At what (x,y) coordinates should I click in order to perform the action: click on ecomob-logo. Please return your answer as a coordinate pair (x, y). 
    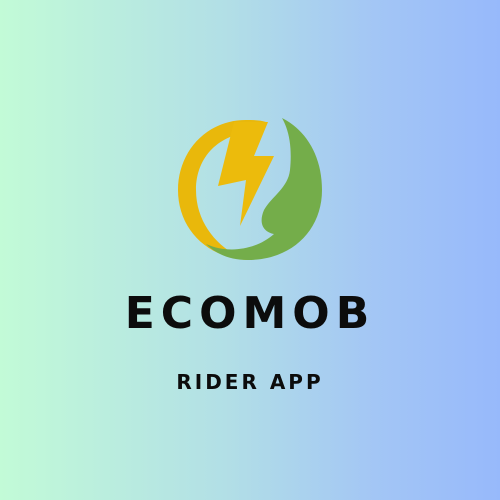
    Looking at the image, I should click on (250, 189).